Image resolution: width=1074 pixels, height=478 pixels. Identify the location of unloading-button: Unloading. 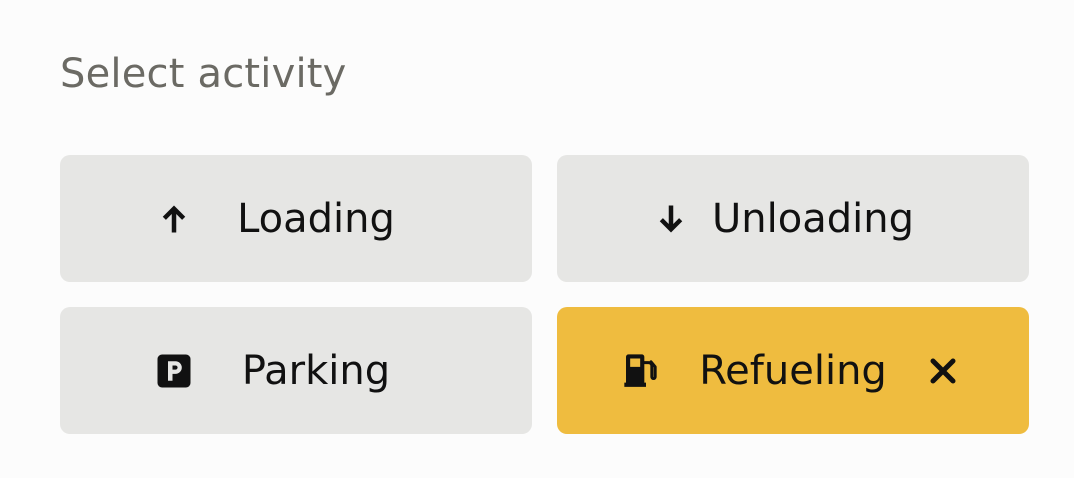
(793, 218).